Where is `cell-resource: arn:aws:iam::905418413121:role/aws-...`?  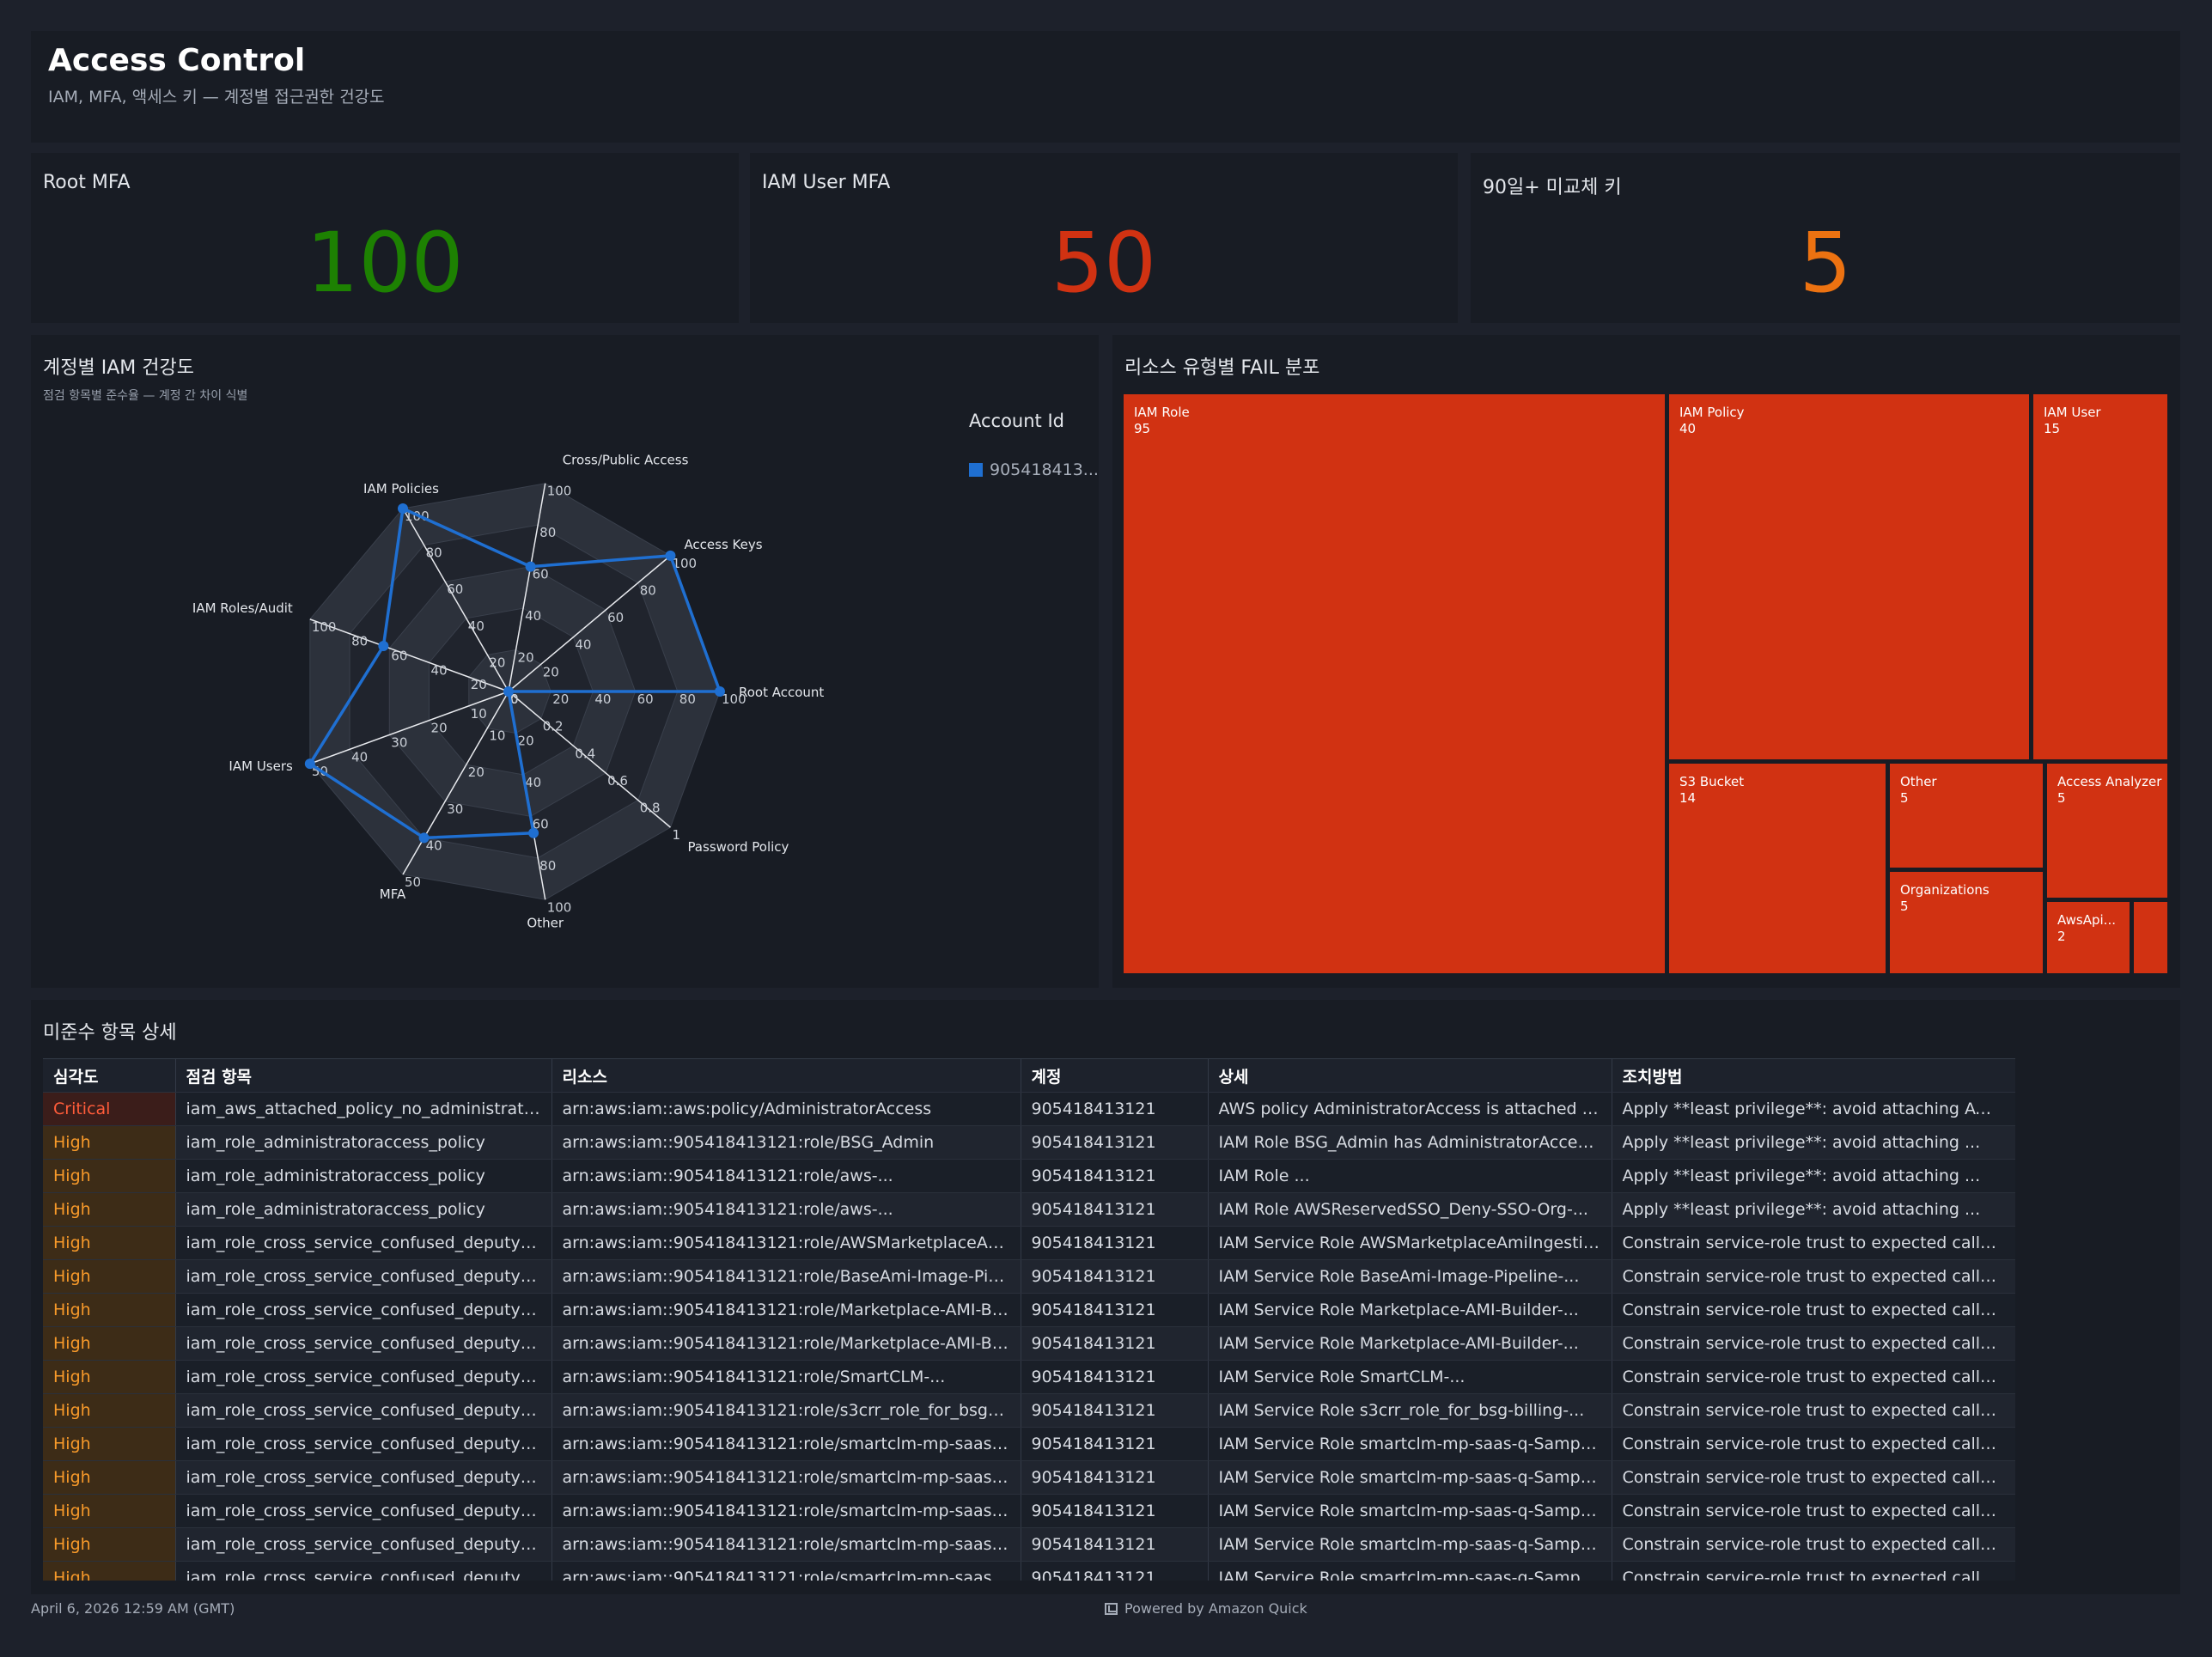
cell-resource: arn:aws:iam::905418413121:role/aws-... is located at coordinates (786, 1209).